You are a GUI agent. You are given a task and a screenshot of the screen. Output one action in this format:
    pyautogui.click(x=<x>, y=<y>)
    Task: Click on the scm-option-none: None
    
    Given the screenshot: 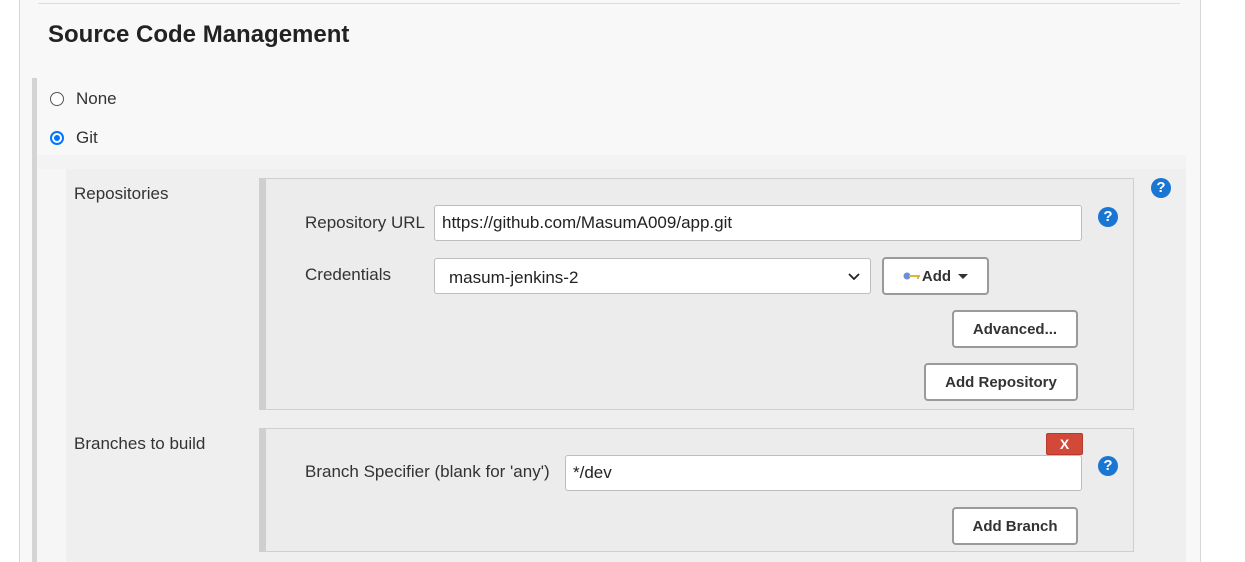 What is the action you would take?
    pyautogui.click(x=83, y=99)
    